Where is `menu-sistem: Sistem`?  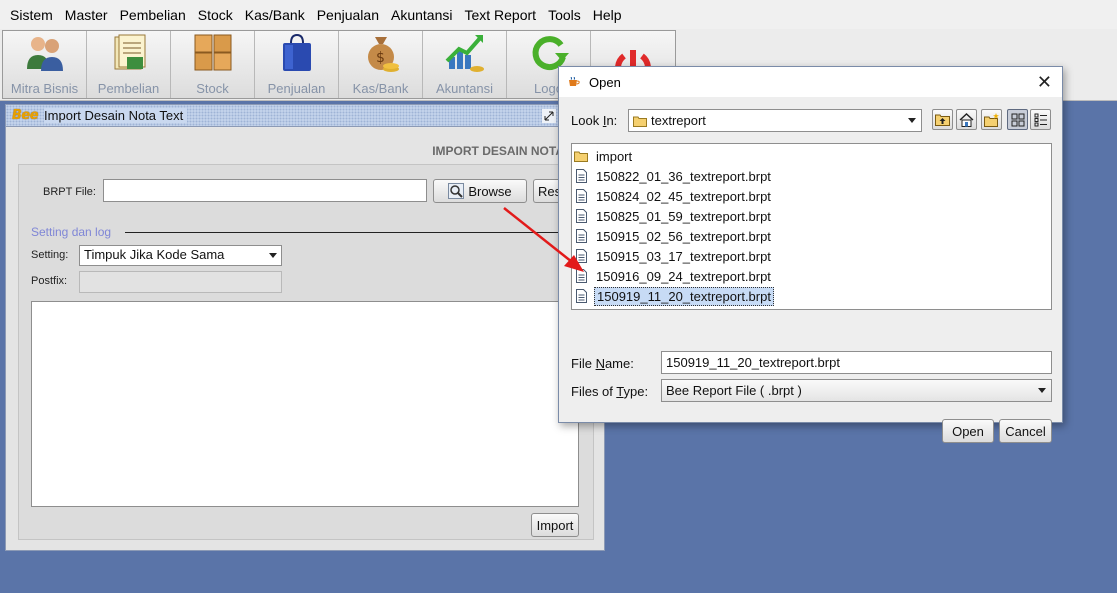 menu-sistem: Sistem is located at coordinates (31, 15).